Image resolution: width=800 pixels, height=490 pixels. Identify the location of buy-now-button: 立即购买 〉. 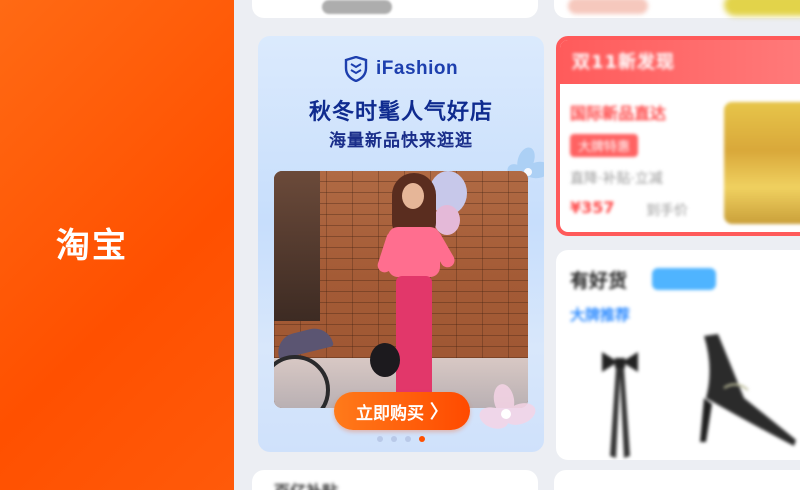
(402, 411).